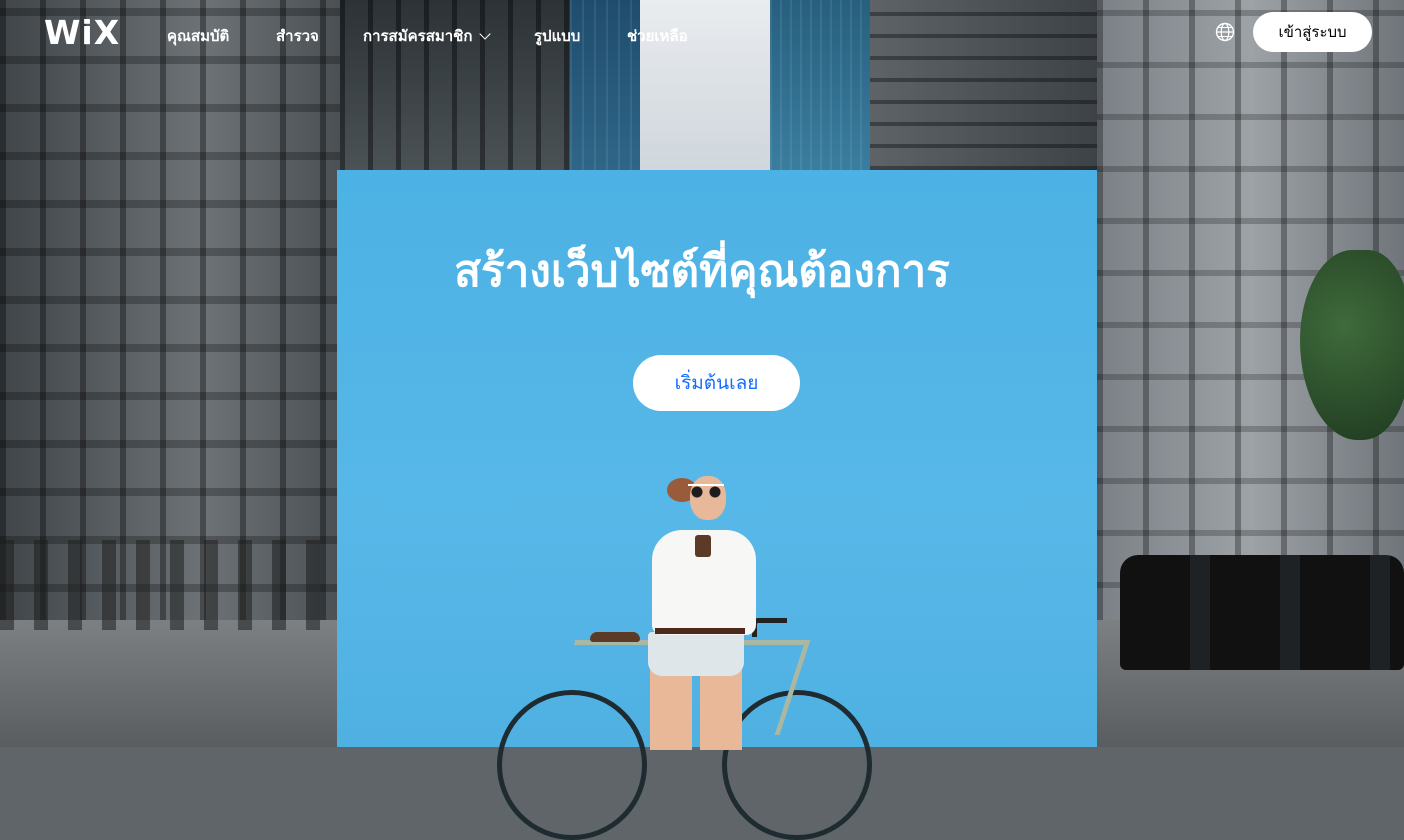 The height and width of the screenshot is (840, 1404). I want to click on woman-belt, so click(700, 631).